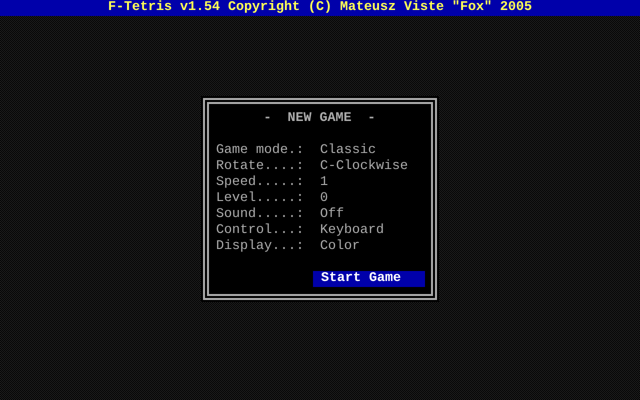 The image size is (640, 400). What do you see at coordinates (260, 151) in the screenshot?
I see `option-label: Game mode.:` at bounding box center [260, 151].